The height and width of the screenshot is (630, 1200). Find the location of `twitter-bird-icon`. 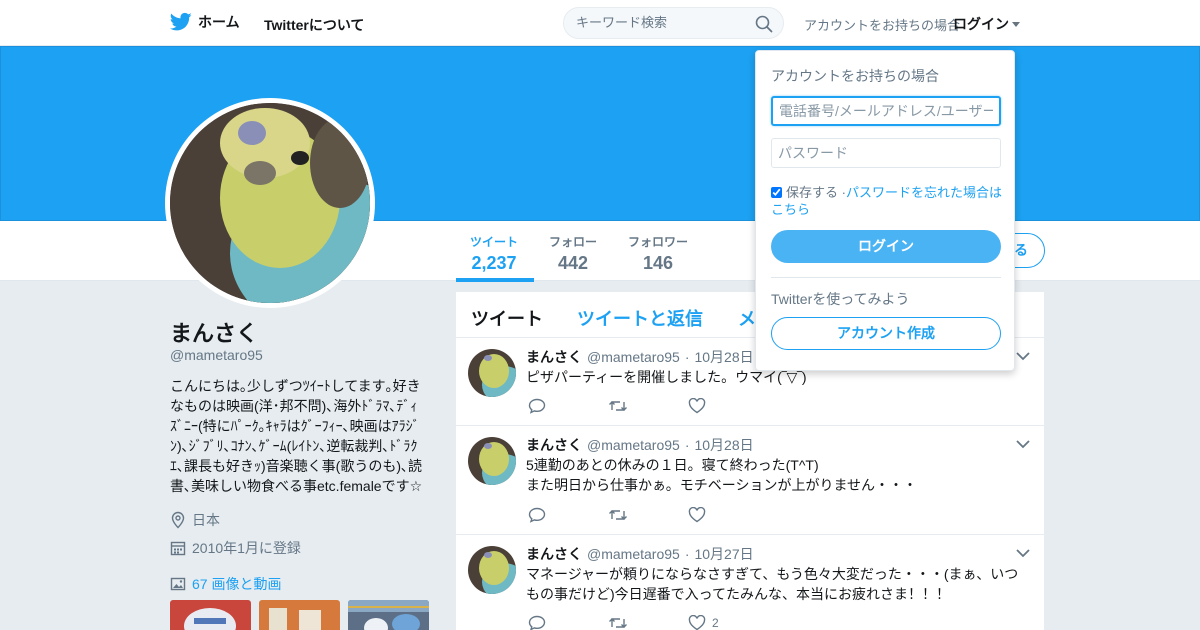

twitter-bird-icon is located at coordinates (181, 21).